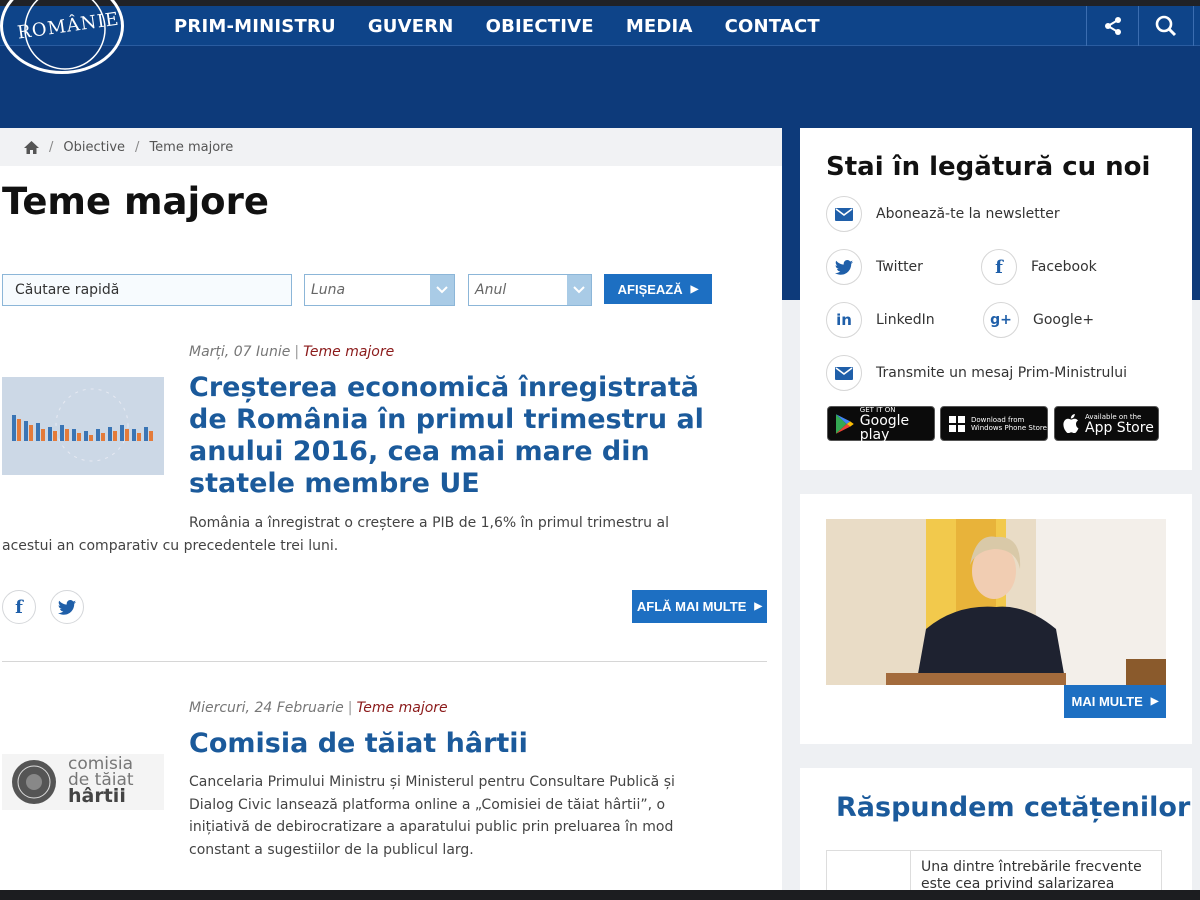  Describe the element at coordinates (844, 320) in the screenshot. I see `linkedin-icon: in` at that location.